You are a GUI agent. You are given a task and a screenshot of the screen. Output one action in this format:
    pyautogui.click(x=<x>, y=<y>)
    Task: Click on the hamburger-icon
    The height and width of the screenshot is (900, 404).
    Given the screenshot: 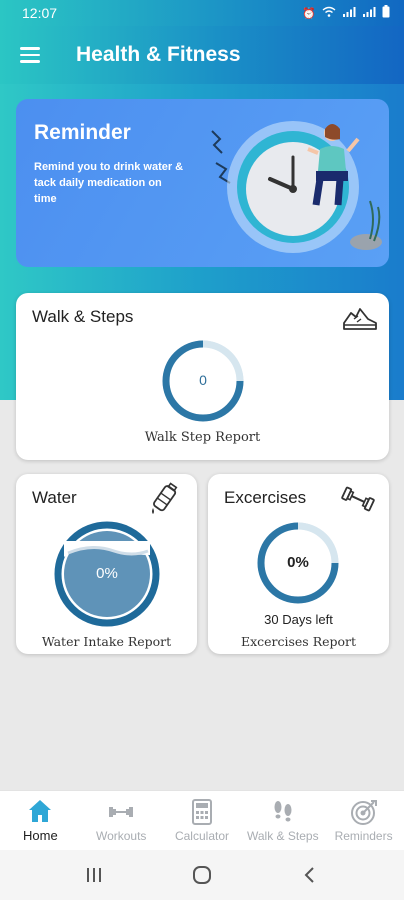 What is the action you would take?
    pyautogui.click(x=30, y=48)
    